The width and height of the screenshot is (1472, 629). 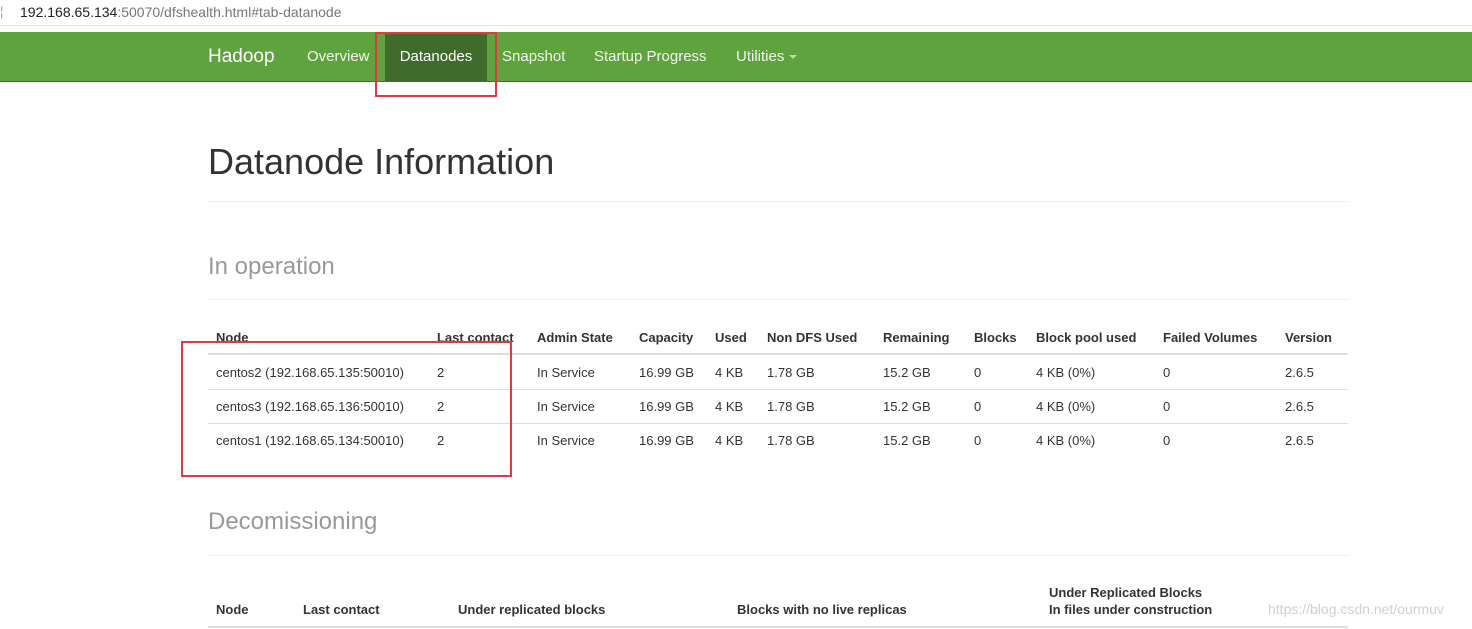 I want to click on col-header-used: Used, so click(x=731, y=338).